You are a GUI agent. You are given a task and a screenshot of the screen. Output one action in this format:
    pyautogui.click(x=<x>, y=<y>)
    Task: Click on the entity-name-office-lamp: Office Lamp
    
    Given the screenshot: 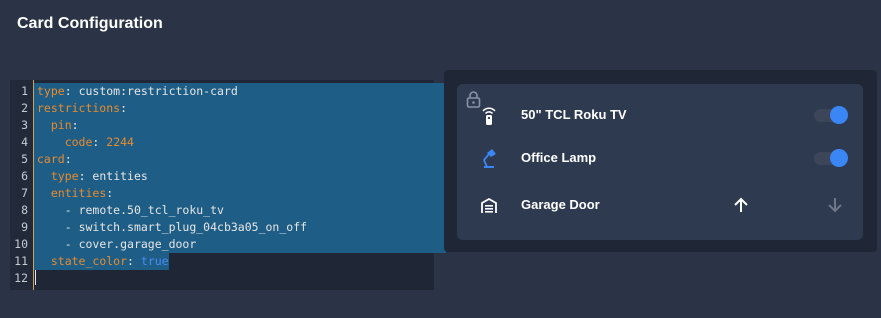 What is the action you would take?
    pyautogui.click(x=559, y=157)
    